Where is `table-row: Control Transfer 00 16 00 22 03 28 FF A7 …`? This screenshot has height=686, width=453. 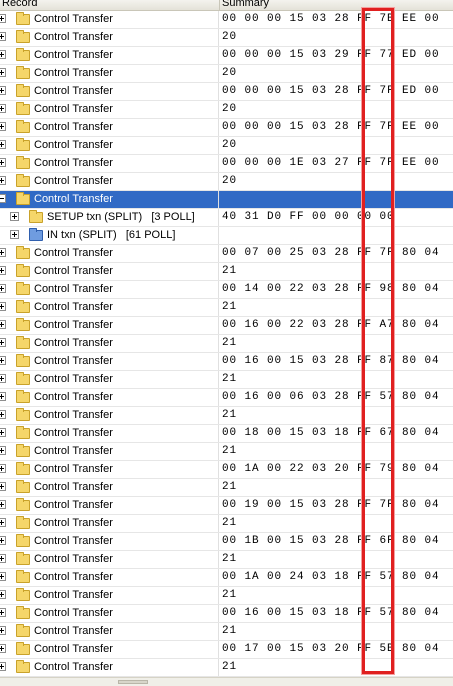 table-row: Control Transfer 00 16 00 22 03 28 FF A7 … is located at coordinates (226, 326).